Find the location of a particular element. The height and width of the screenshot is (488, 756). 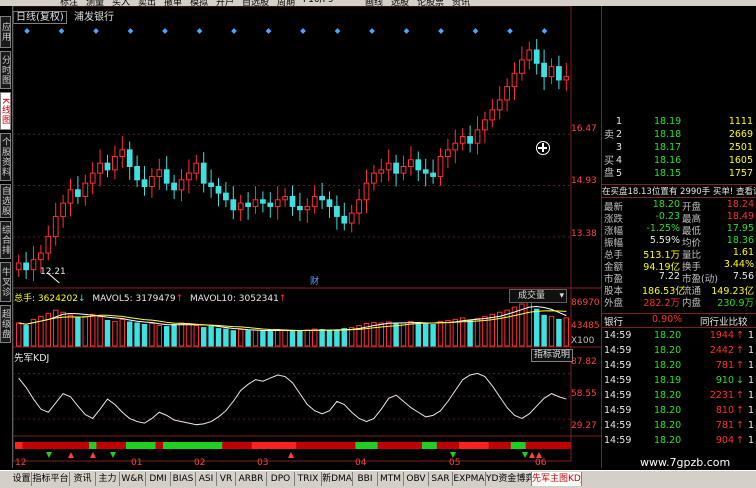

crosshair-cursor-icon is located at coordinates (543, 148).